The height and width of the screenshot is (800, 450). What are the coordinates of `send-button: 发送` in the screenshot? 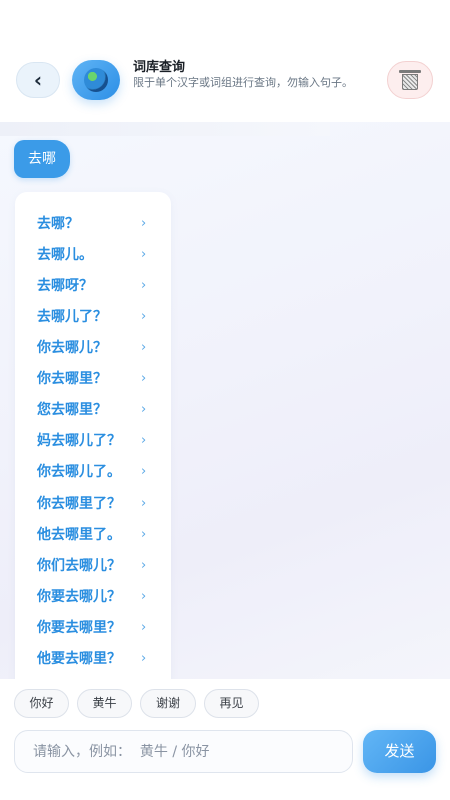 It's located at (399, 751).